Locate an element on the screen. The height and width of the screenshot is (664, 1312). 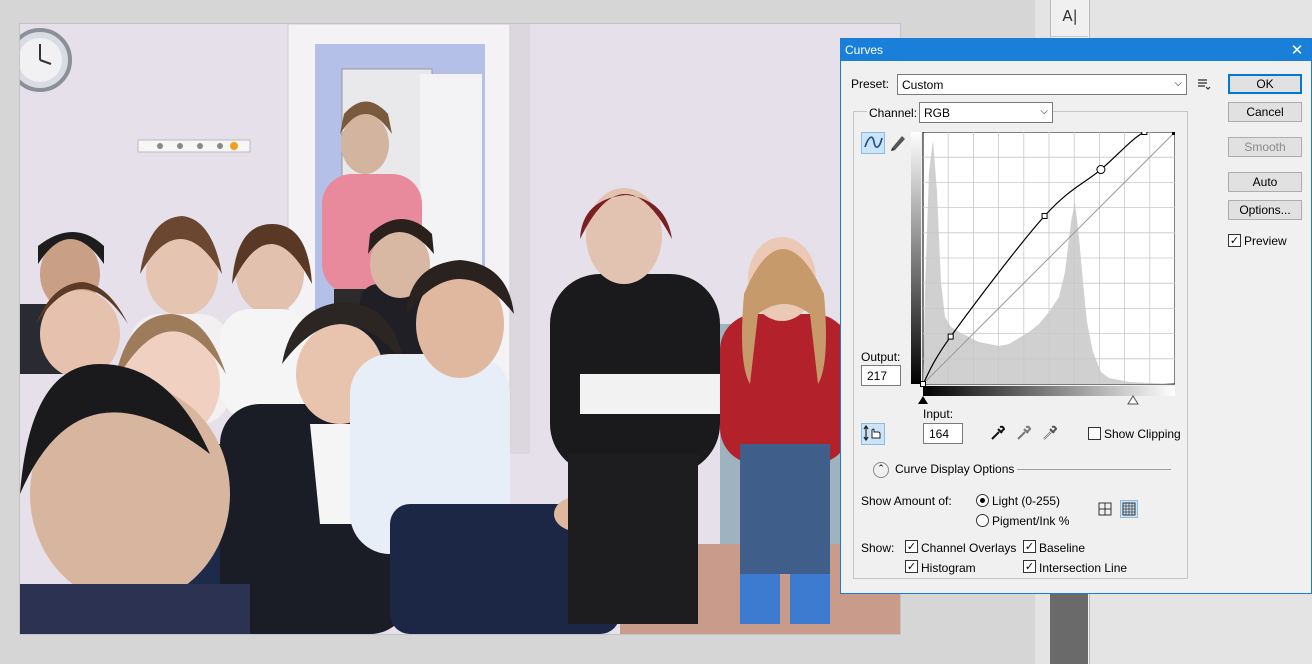
histogram-label: Histogram is located at coordinates (948, 568).